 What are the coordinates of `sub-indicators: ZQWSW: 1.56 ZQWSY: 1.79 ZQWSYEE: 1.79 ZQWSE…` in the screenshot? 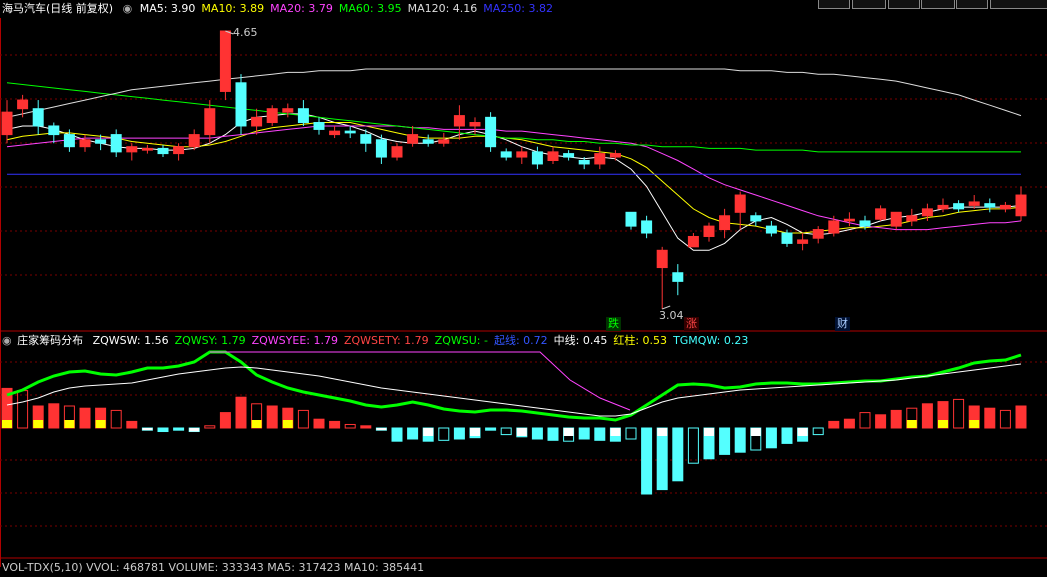 It's located at (424, 340).